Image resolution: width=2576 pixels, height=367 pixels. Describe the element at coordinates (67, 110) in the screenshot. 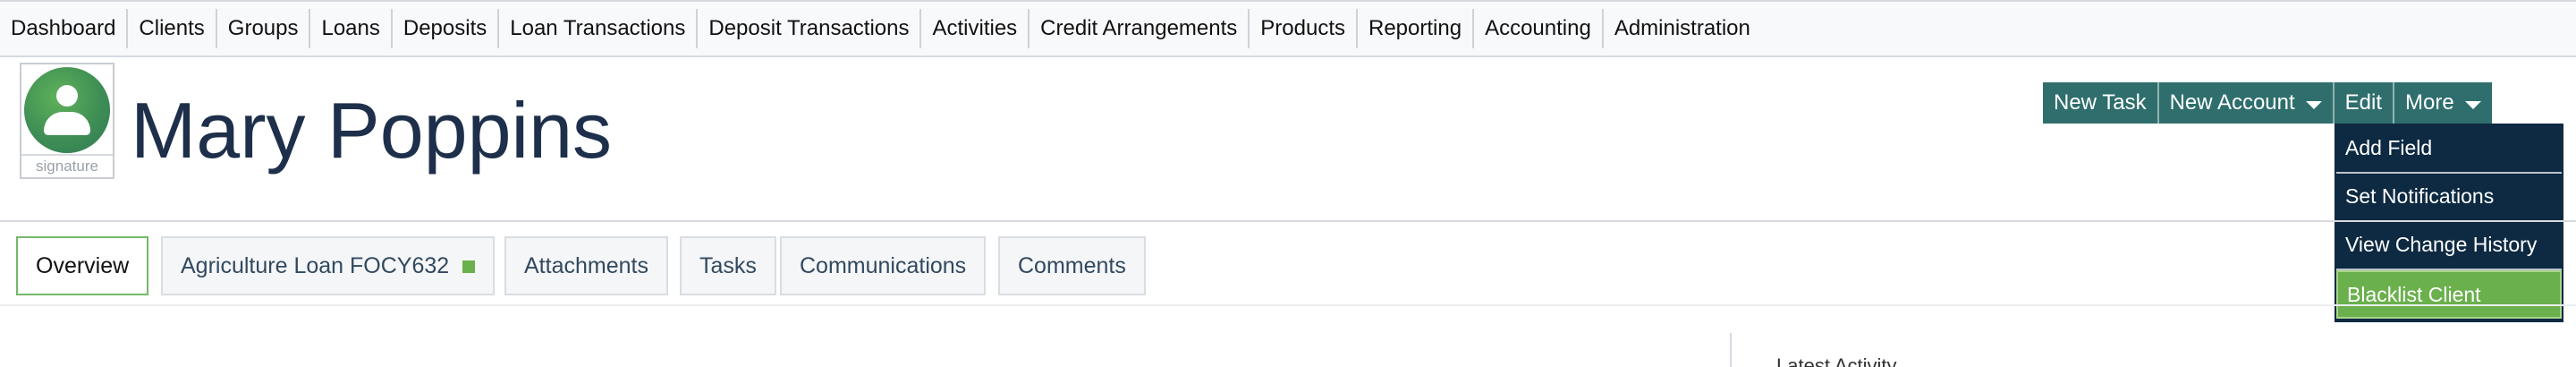

I see `avatar-user-icon` at that location.